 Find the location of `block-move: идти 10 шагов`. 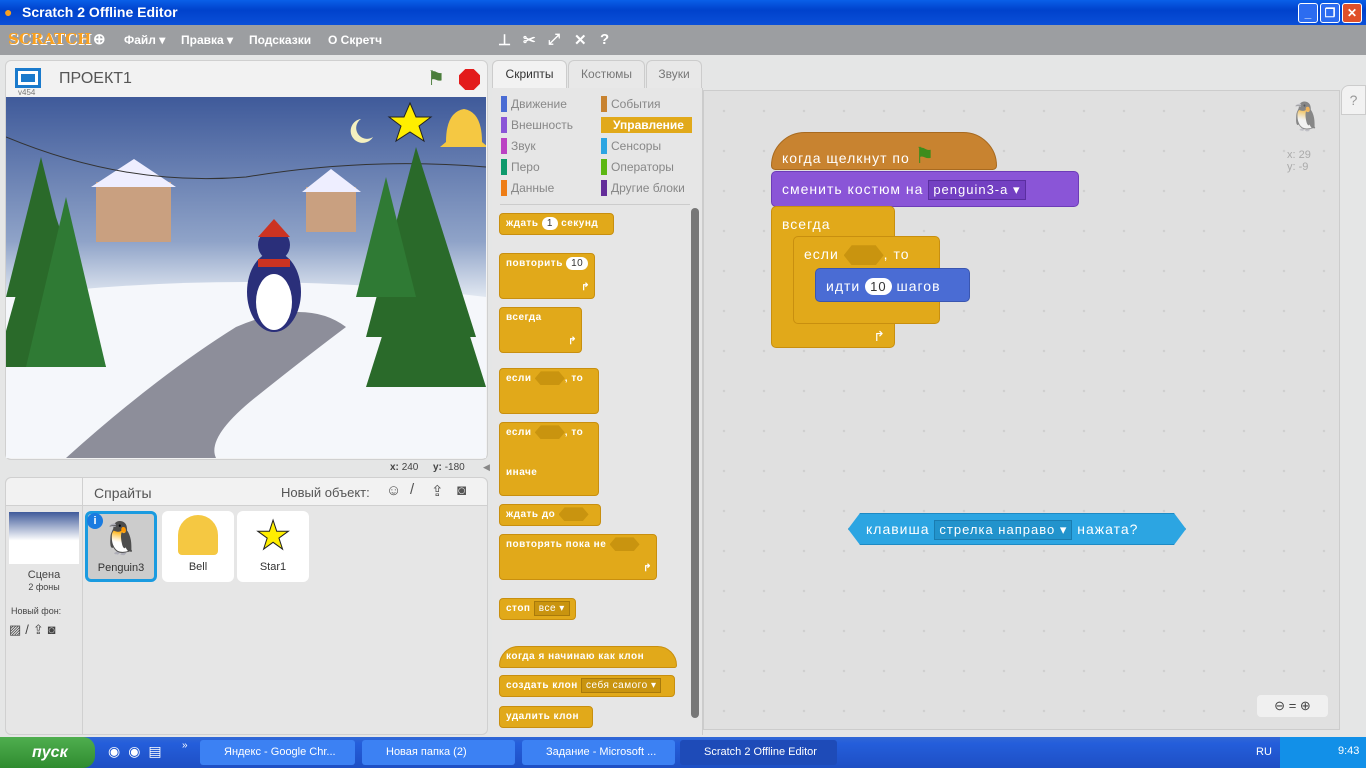

block-move: идти 10 шагов is located at coordinates (892, 285).